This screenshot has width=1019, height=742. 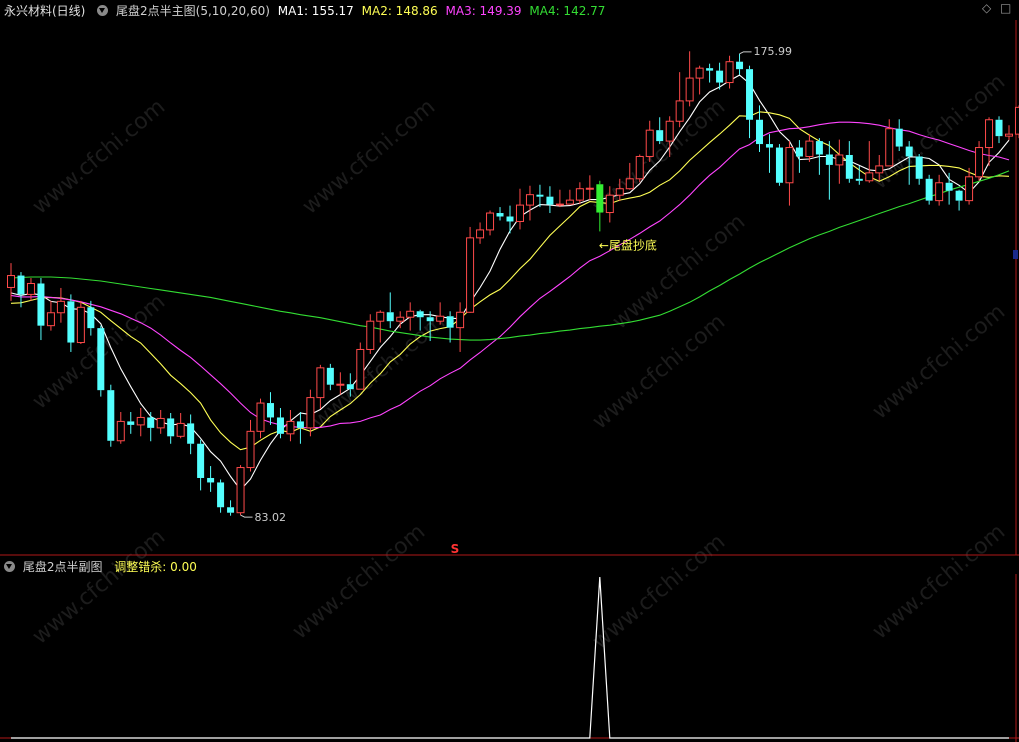 What do you see at coordinates (399, 11) in the screenshot?
I see `ma2-value: MA2: 148.86` at bounding box center [399, 11].